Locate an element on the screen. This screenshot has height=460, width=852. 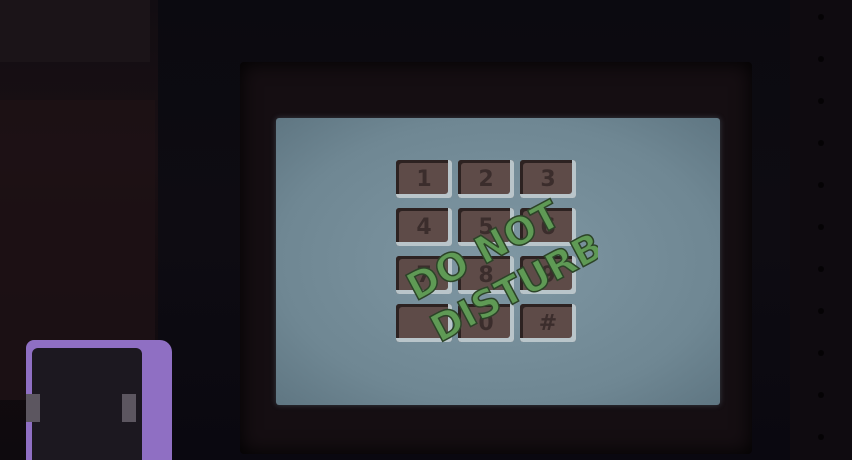
rack-rail is located at coordinates (821, 230).